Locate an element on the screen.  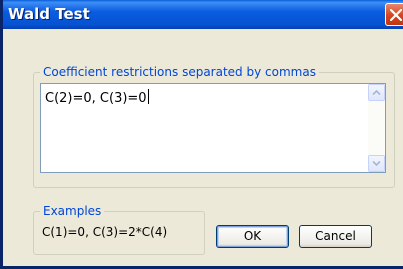
window-title: Wald Test is located at coordinates (49, 14).